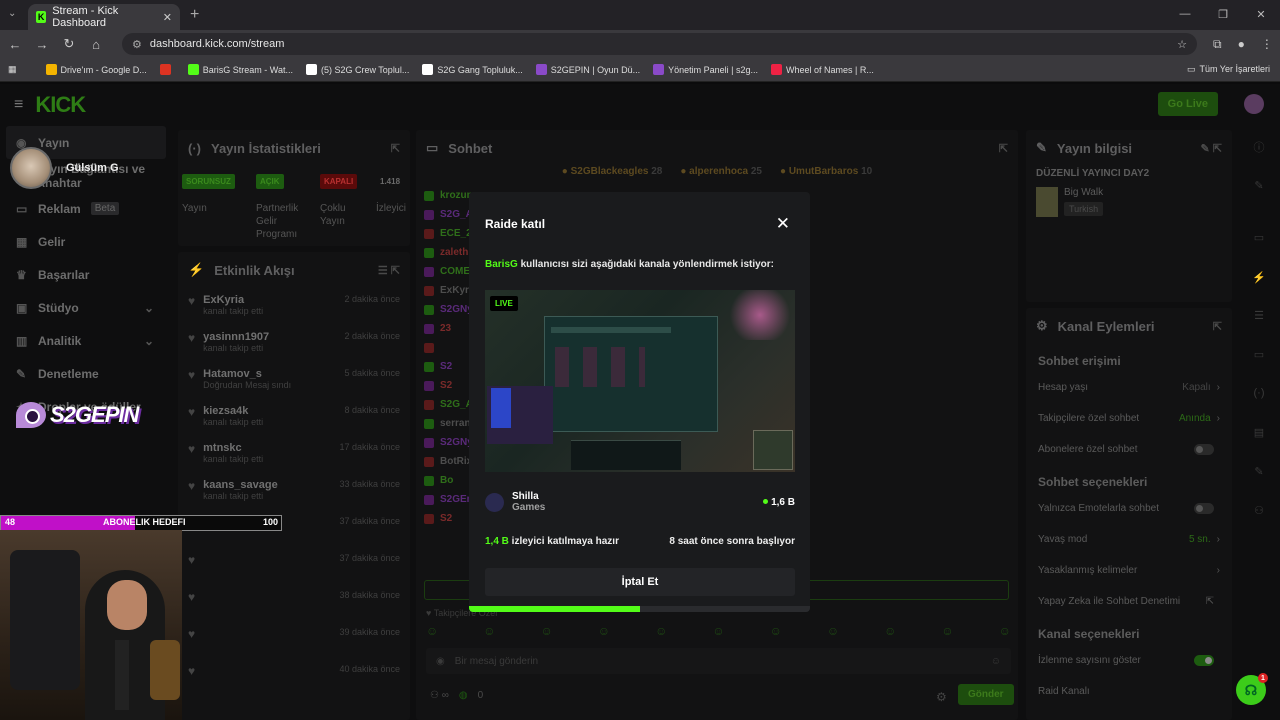 This screenshot has height=720, width=1280. I want to click on card-icon: ▭, so click(1259, 237).